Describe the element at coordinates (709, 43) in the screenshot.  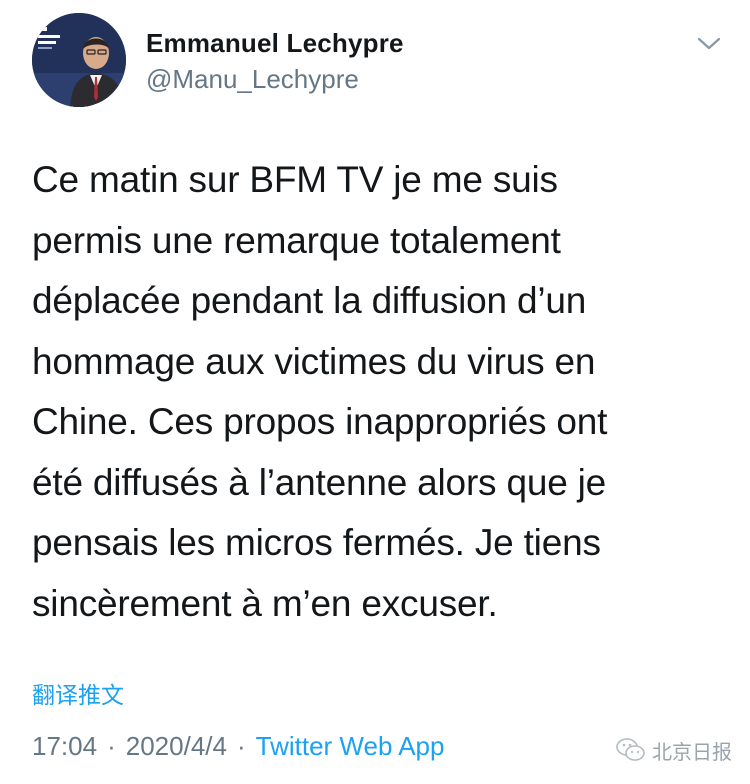
I see `chevron-down-icon` at that location.